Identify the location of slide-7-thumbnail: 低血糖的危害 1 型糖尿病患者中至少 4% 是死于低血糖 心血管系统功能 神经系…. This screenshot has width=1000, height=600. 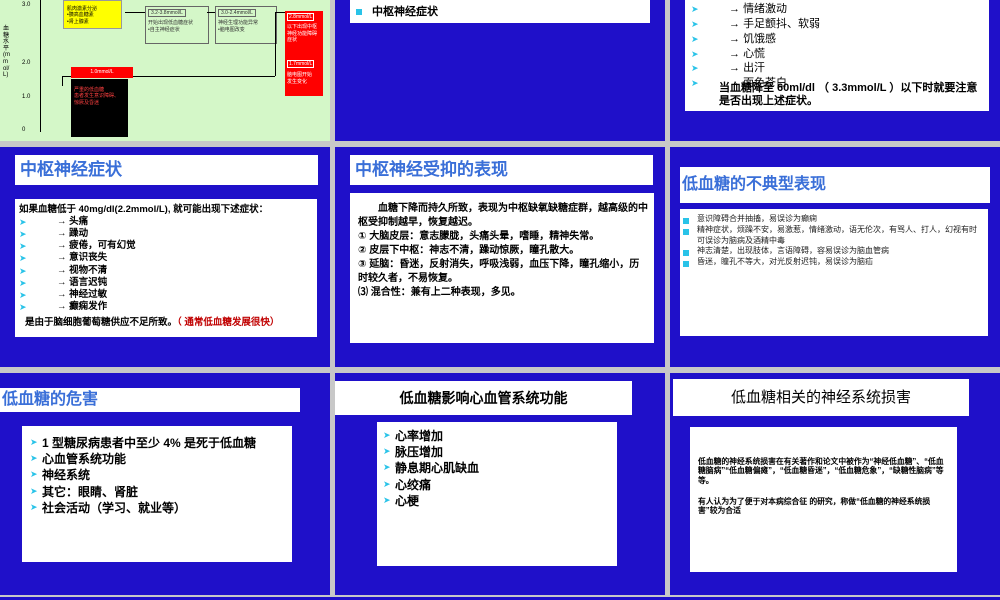
(165, 484).